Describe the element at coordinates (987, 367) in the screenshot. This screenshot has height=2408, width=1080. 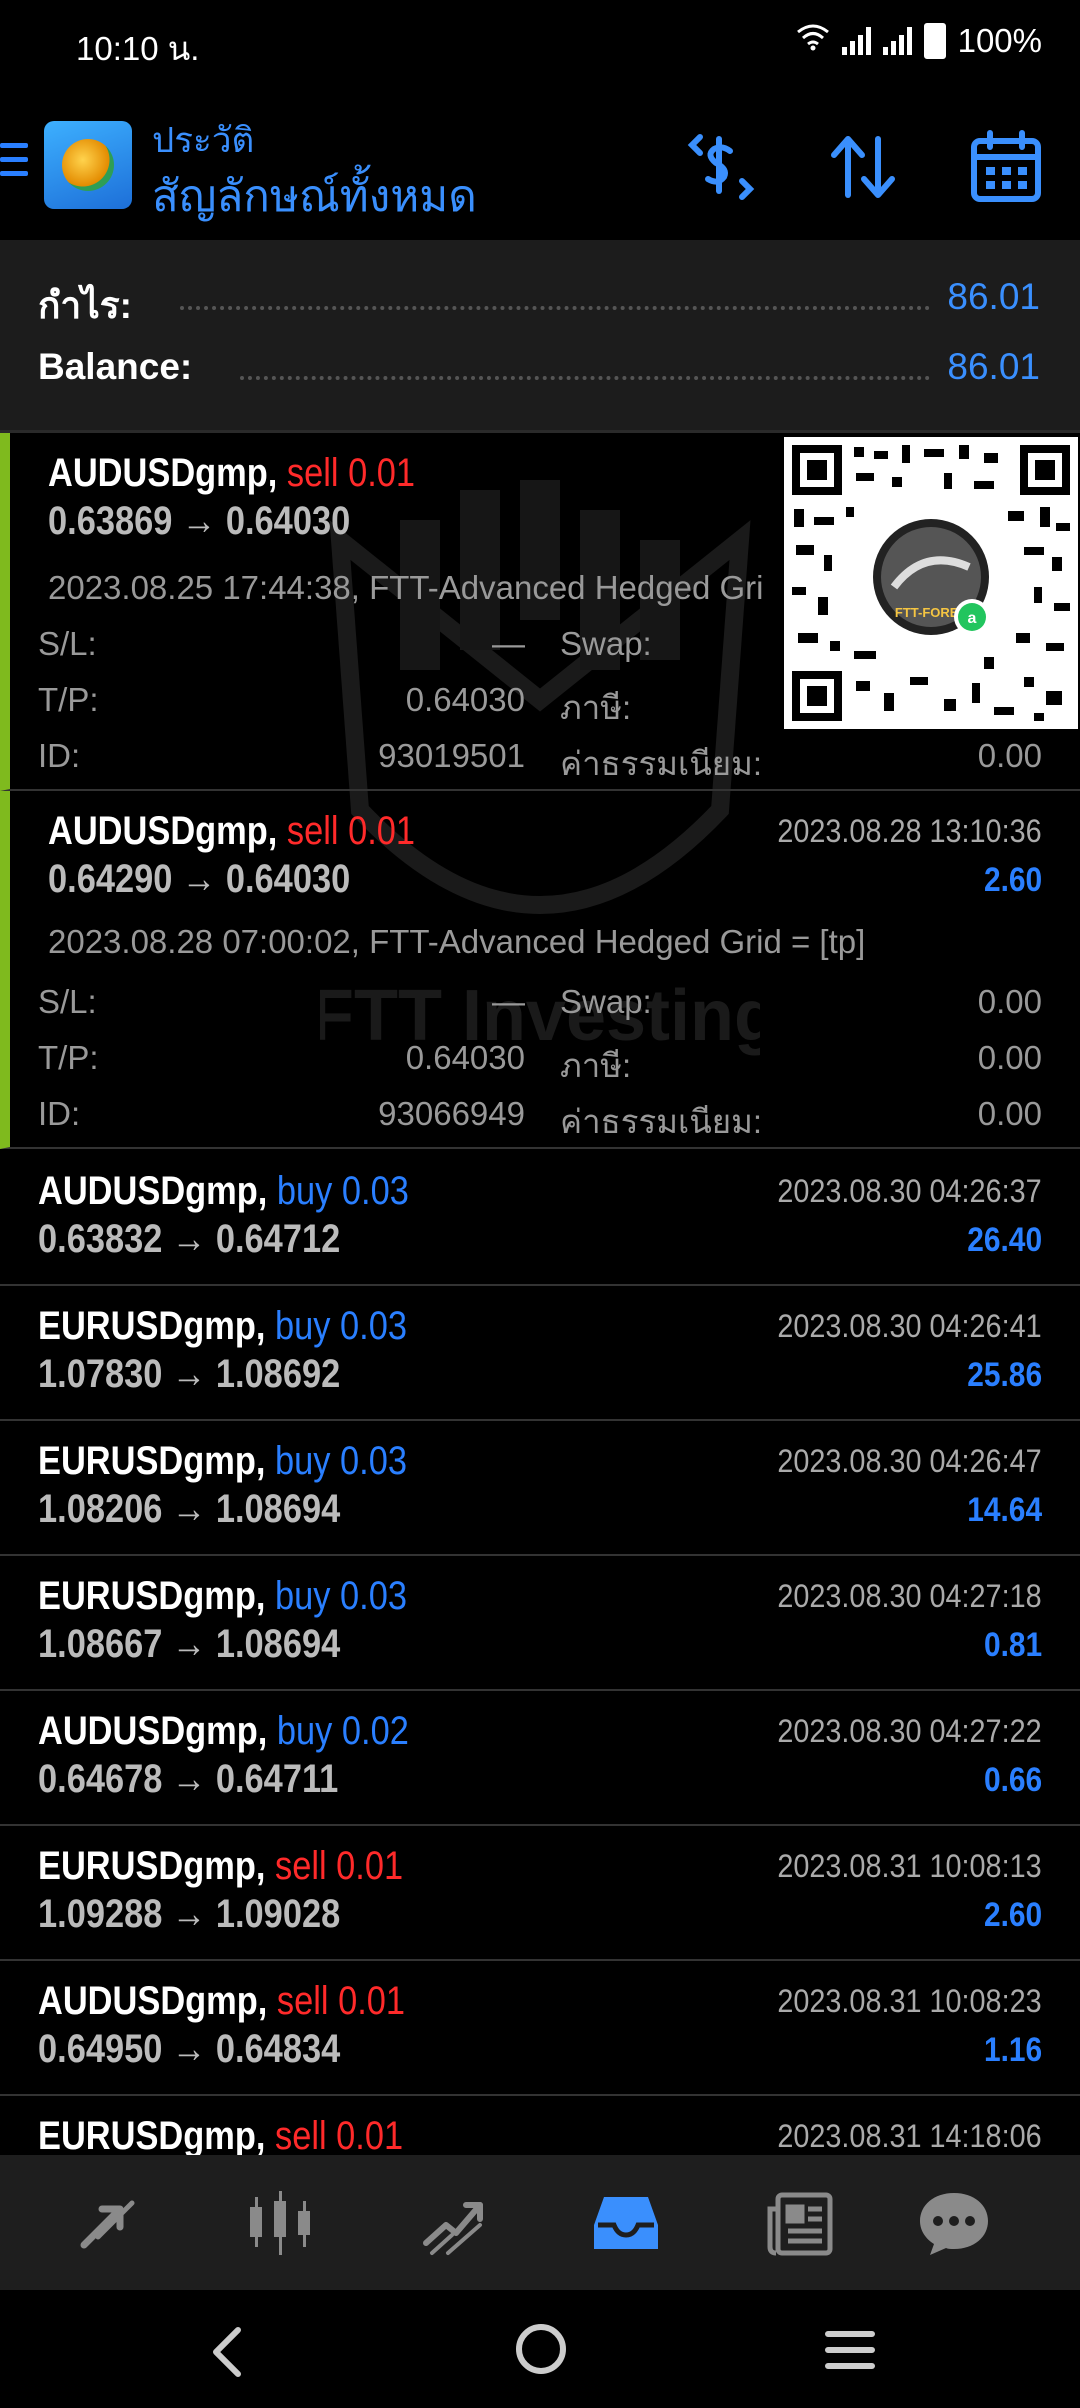
I see `balance-value: 86.01` at that location.